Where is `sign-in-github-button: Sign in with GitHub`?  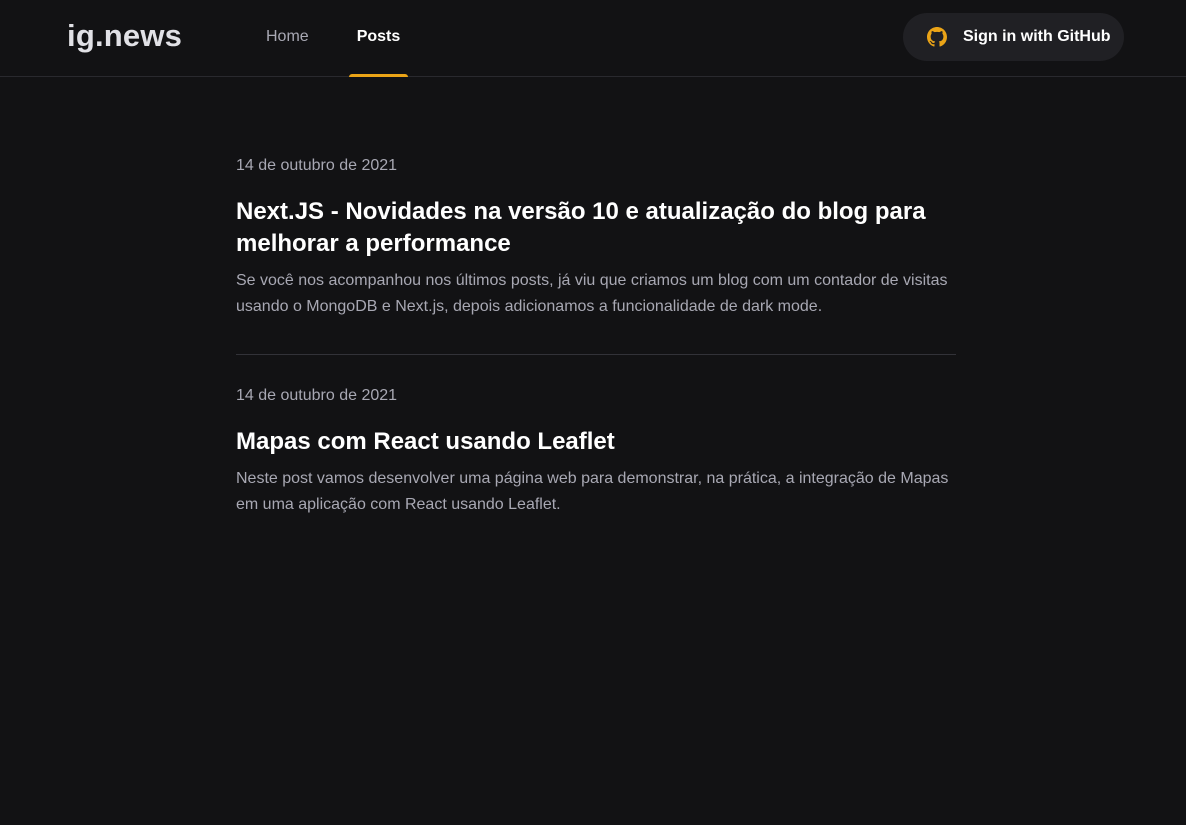 sign-in-github-button: Sign in with GitHub is located at coordinates (1013, 37).